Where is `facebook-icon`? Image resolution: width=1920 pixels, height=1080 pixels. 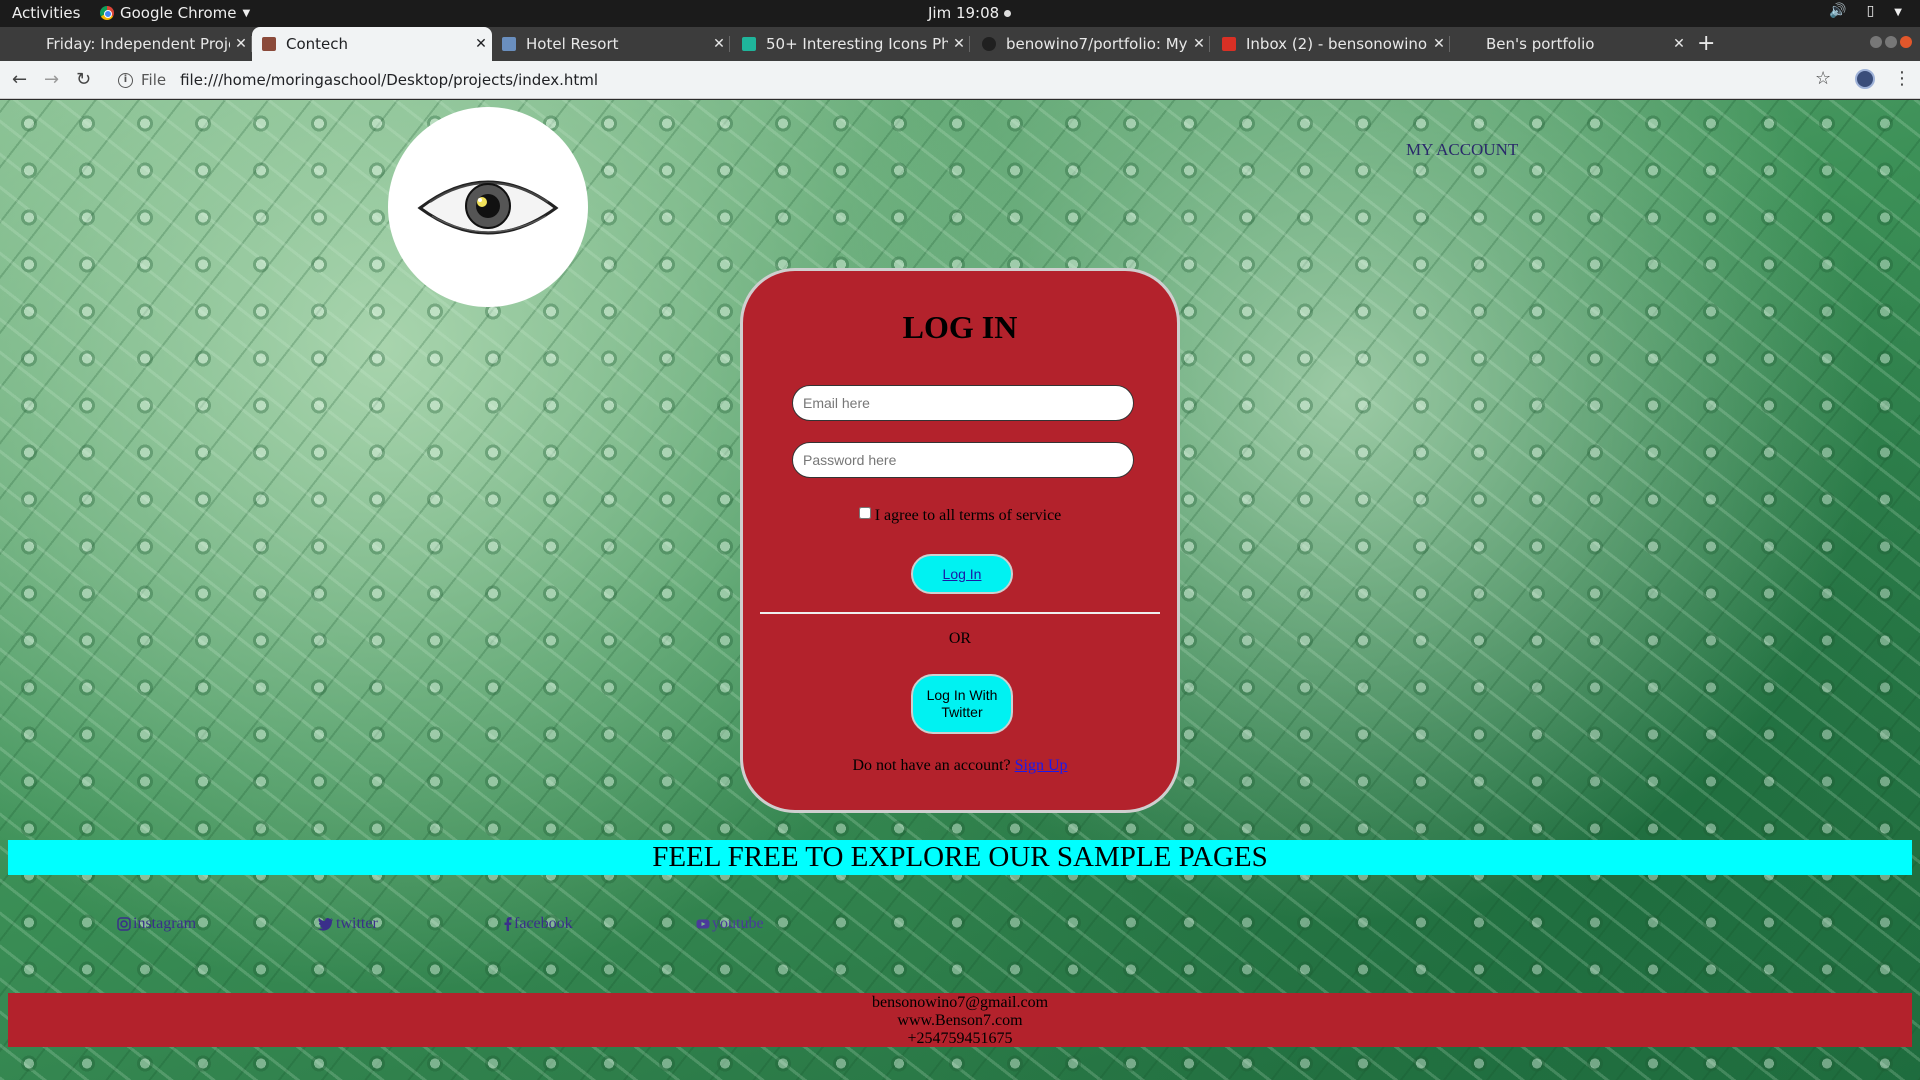
facebook-icon is located at coordinates (508, 924).